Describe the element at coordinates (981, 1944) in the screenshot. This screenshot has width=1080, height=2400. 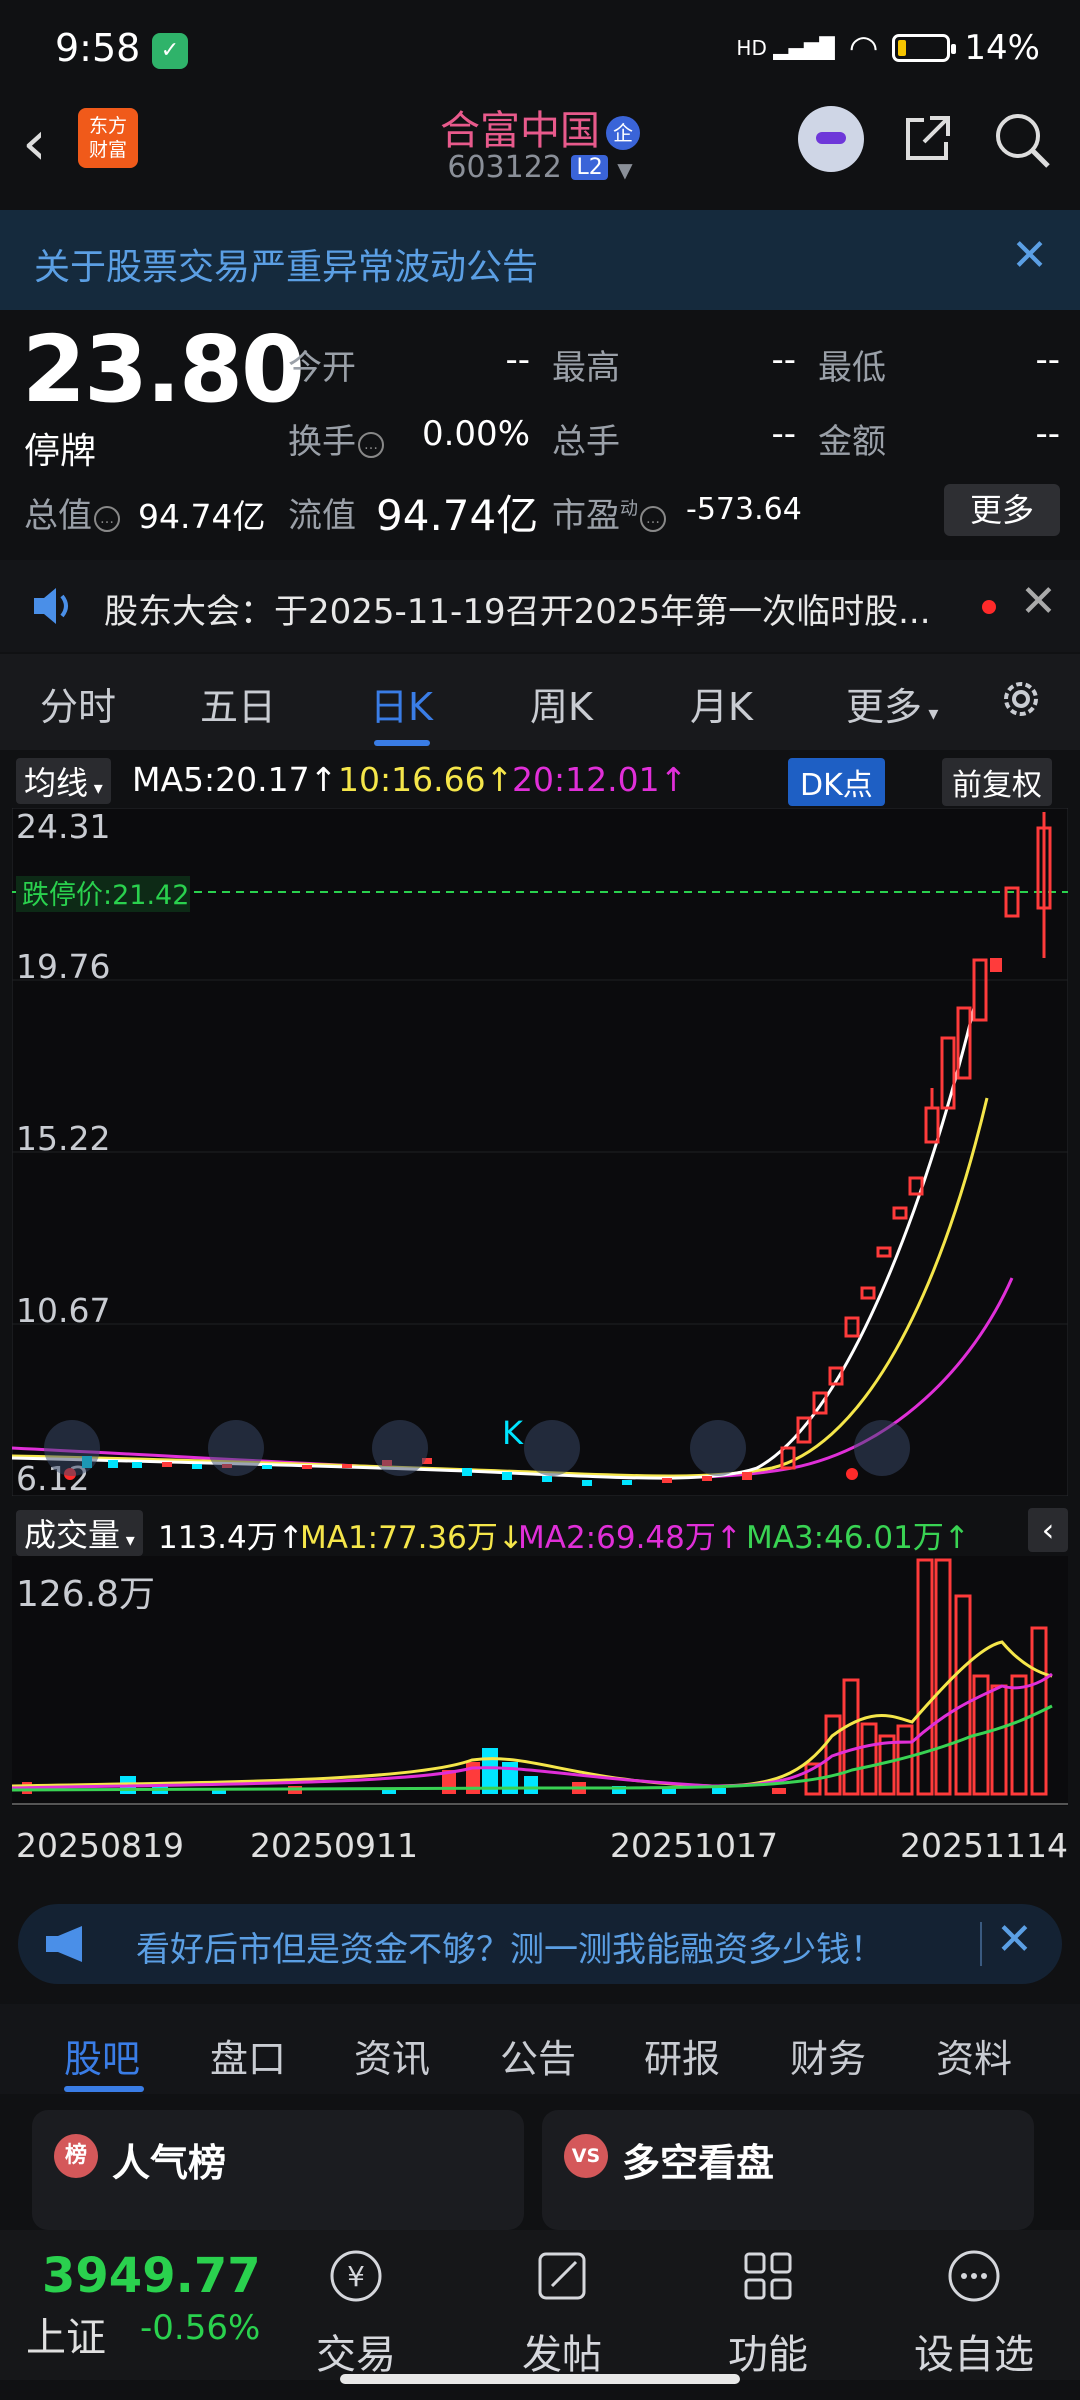
I see `divider` at that location.